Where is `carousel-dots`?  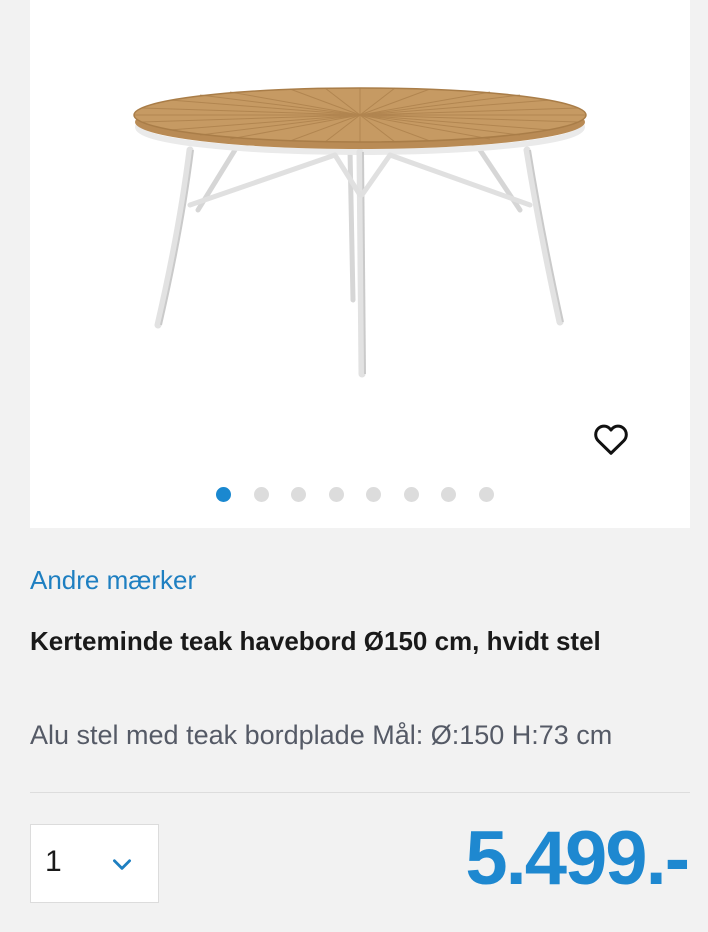 carousel-dots is located at coordinates (360, 495).